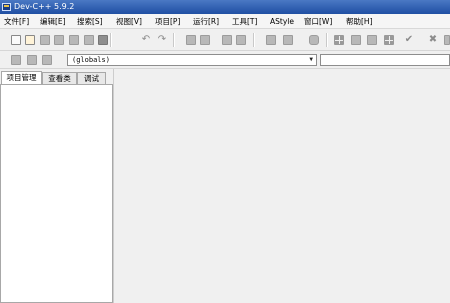 Image resolution: width=450 pixels, height=303 pixels. I want to click on function-combo, so click(385, 60).